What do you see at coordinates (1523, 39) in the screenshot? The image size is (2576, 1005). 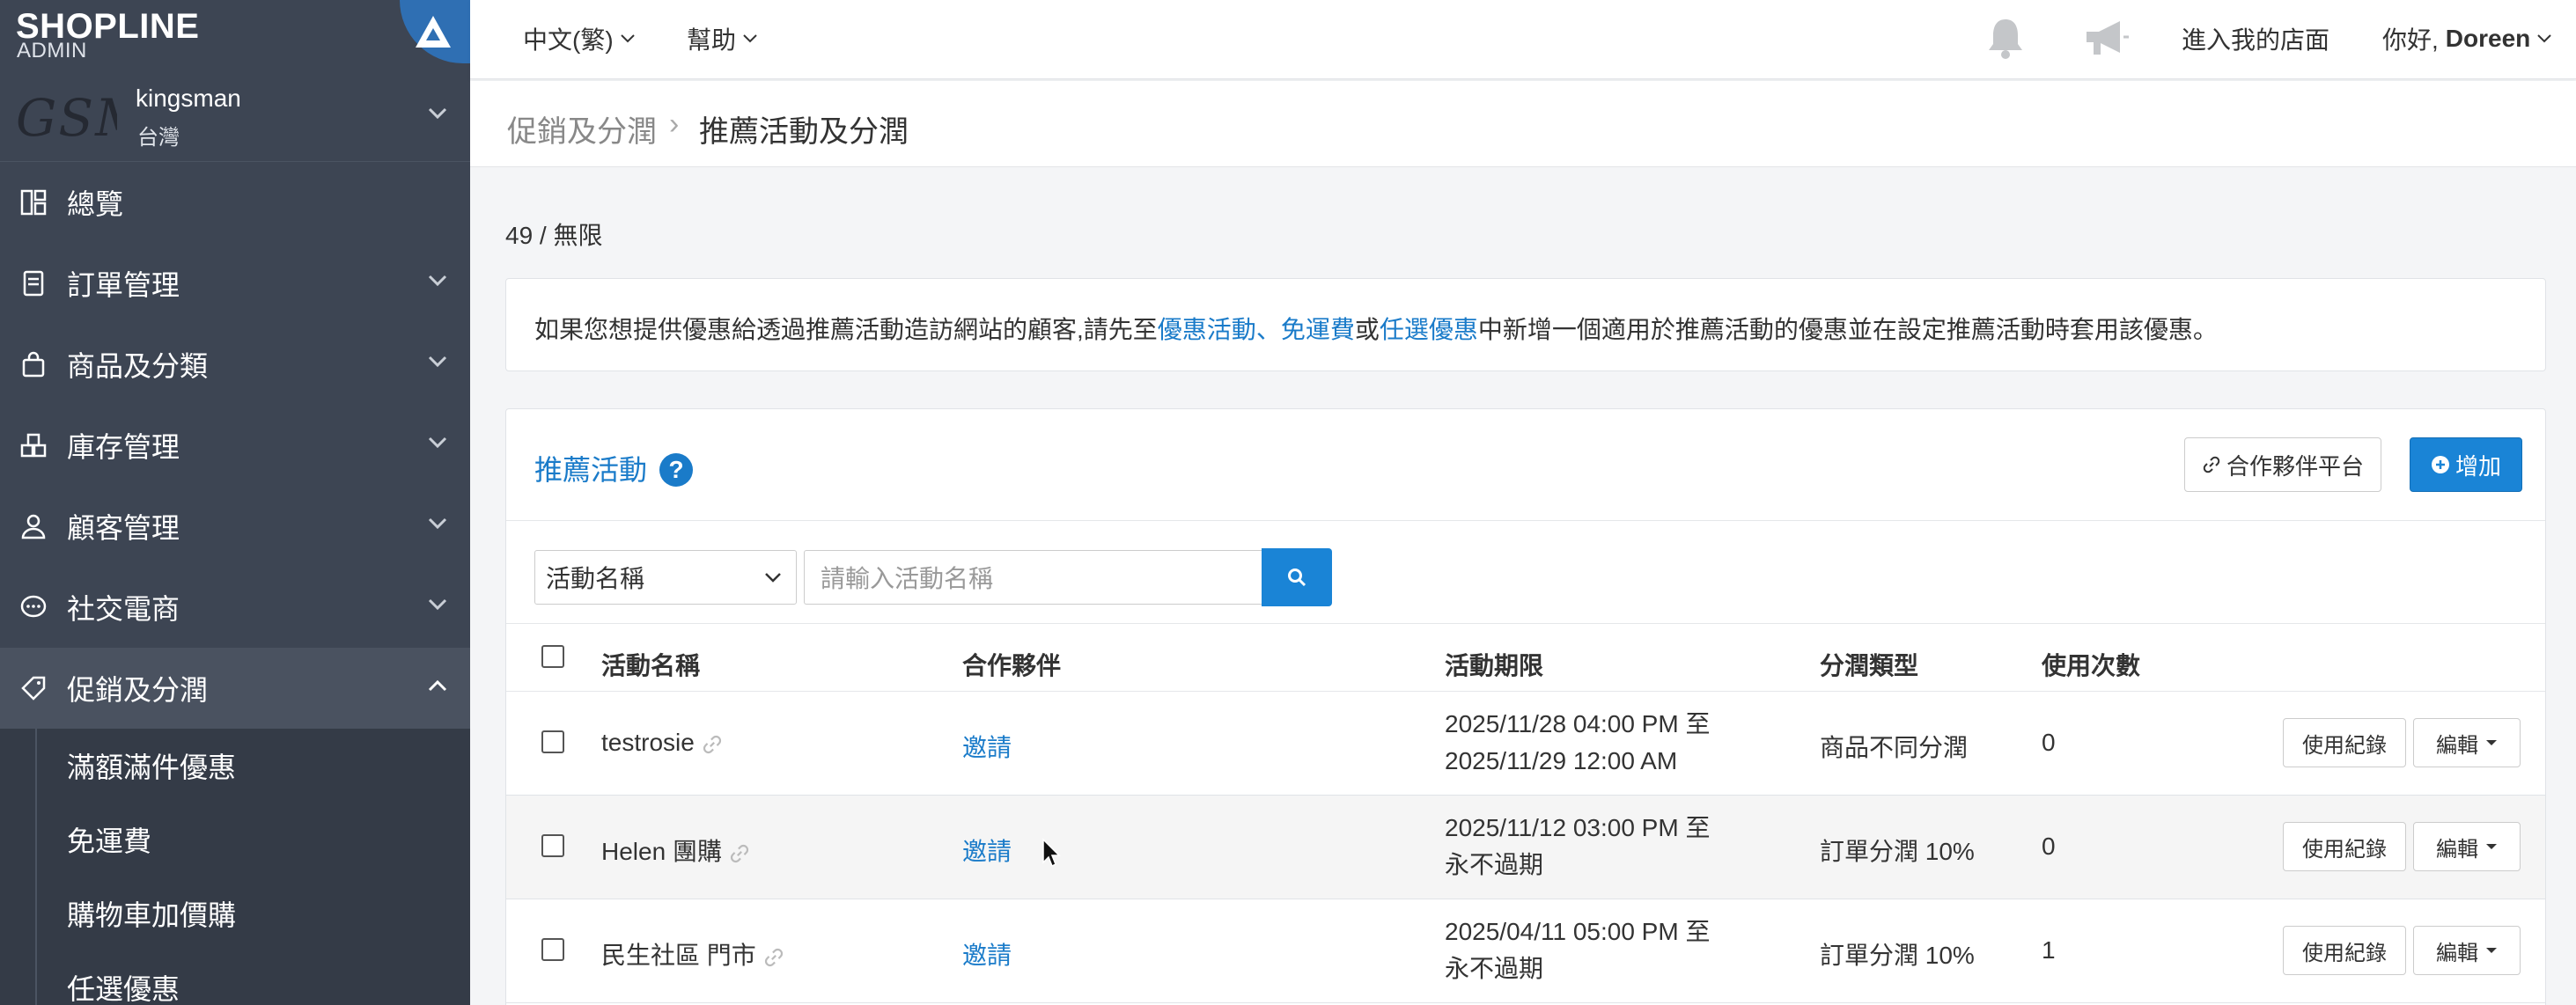 I see `topbar: 中文(繁) 幫助 進入我的店面 你好, Doreen` at bounding box center [1523, 39].